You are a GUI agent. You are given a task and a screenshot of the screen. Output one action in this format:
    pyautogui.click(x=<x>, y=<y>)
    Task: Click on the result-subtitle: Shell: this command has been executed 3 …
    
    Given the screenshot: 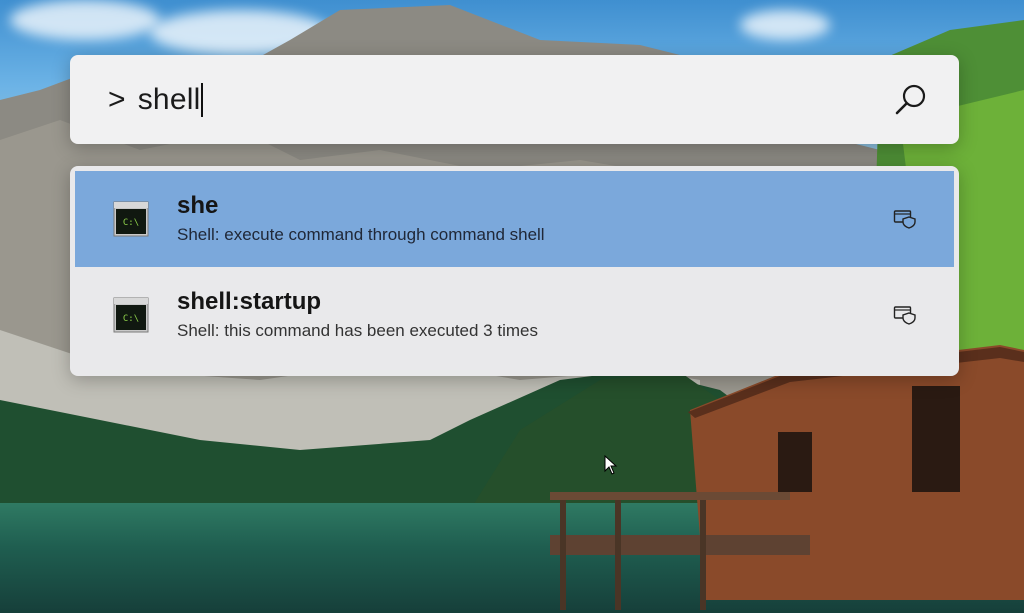 What is the action you would take?
    pyautogui.click(x=357, y=330)
    